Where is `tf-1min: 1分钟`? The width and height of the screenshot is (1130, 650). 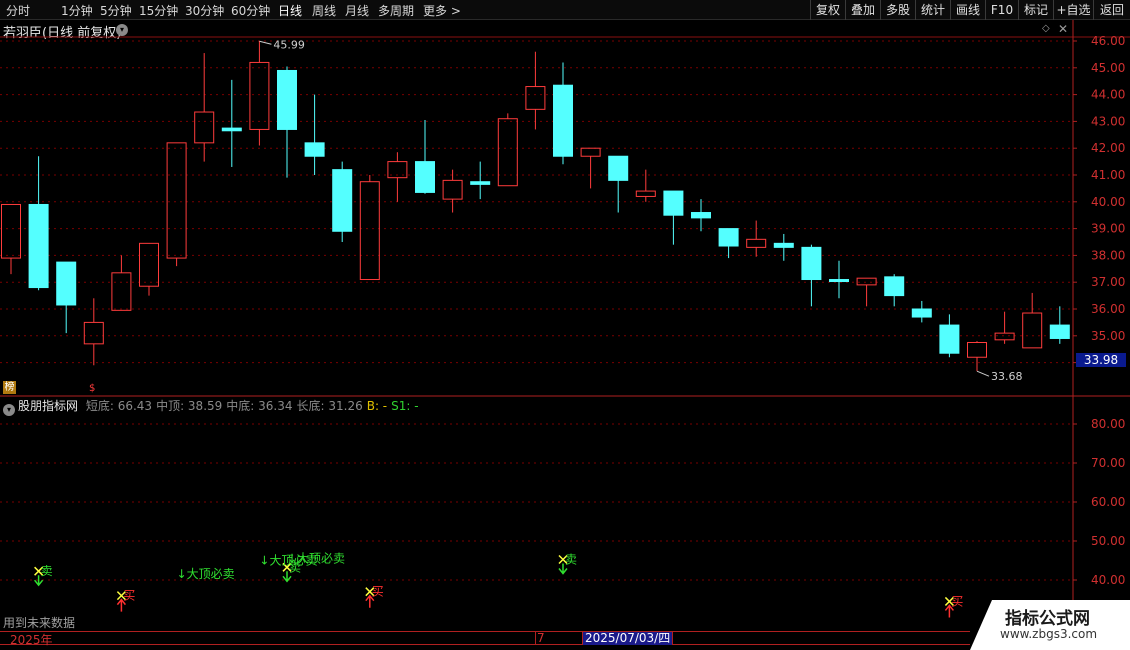 tf-1min: 1分钟 is located at coordinates (77, 10).